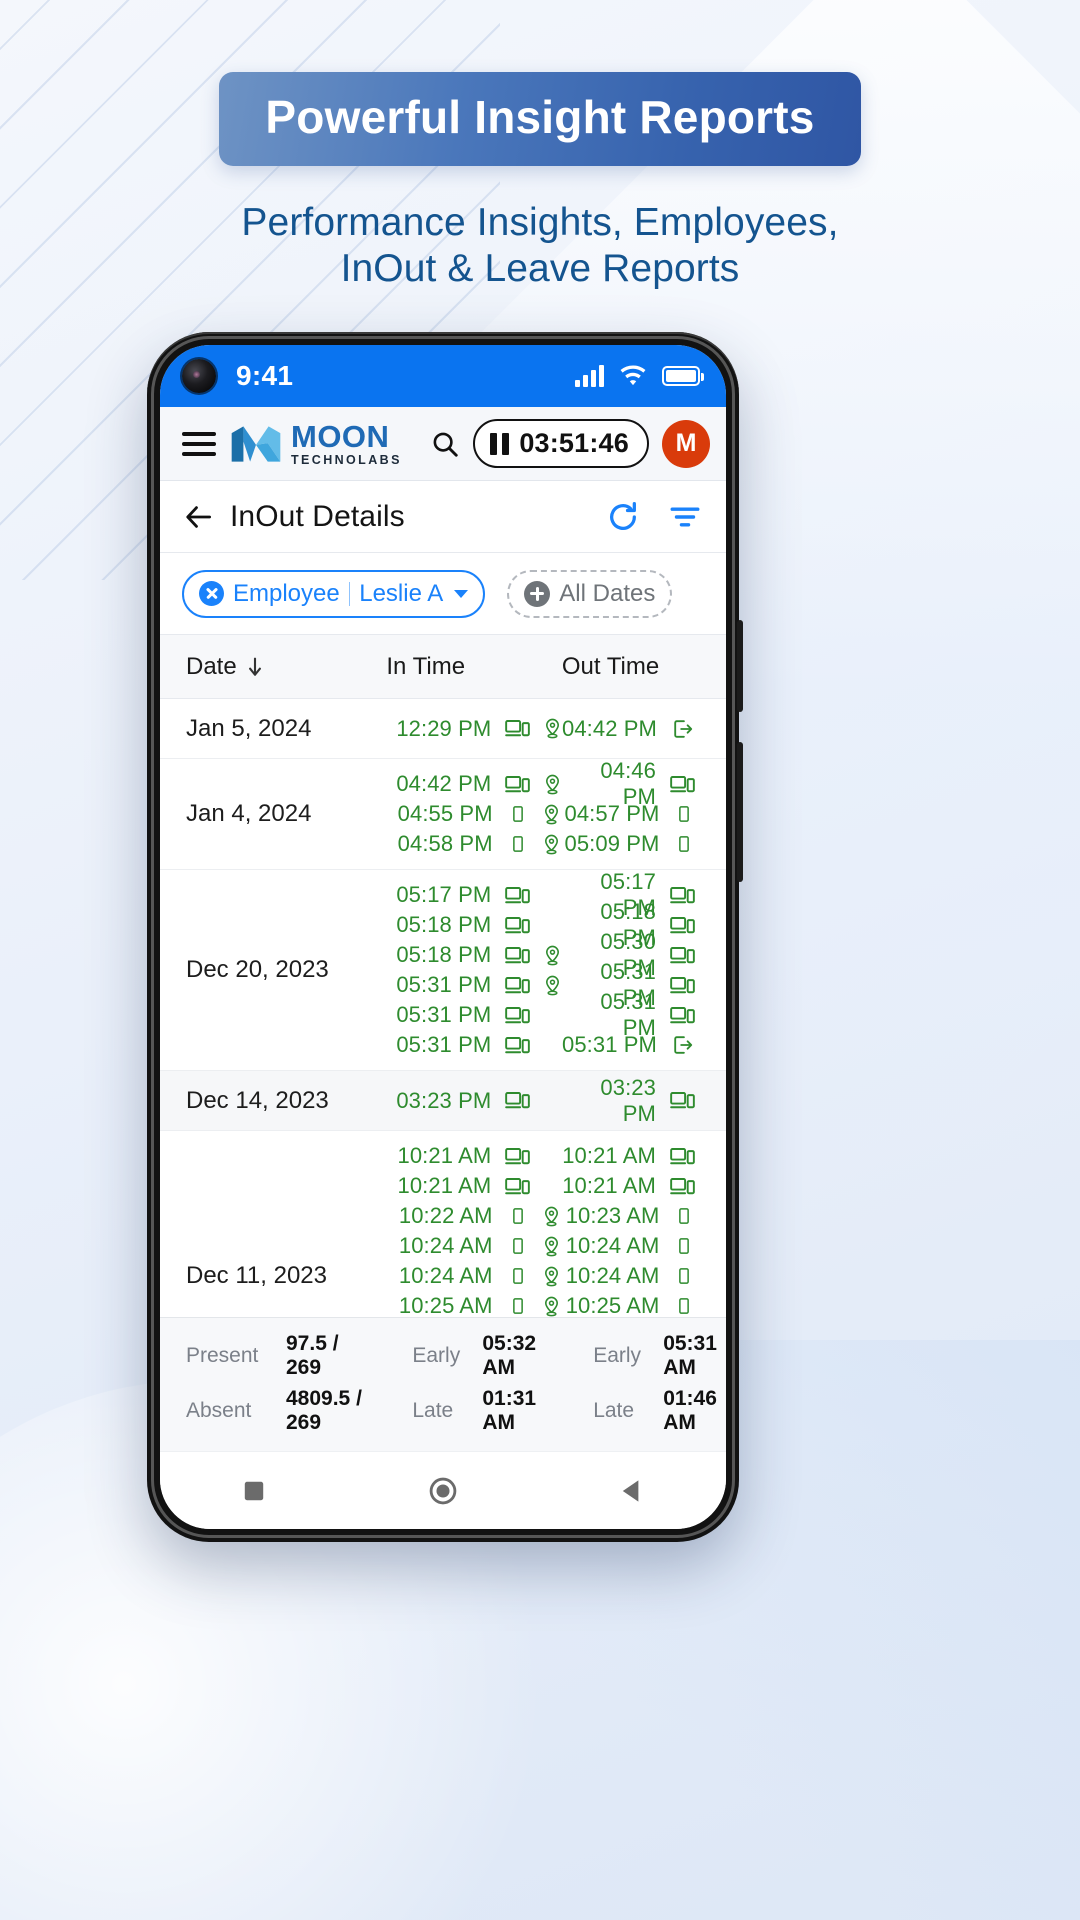 The width and height of the screenshot is (1080, 1920). What do you see at coordinates (659, 1411) in the screenshot?
I see `summary-line: Late 01:46 AM` at bounding box center [659, 1411].